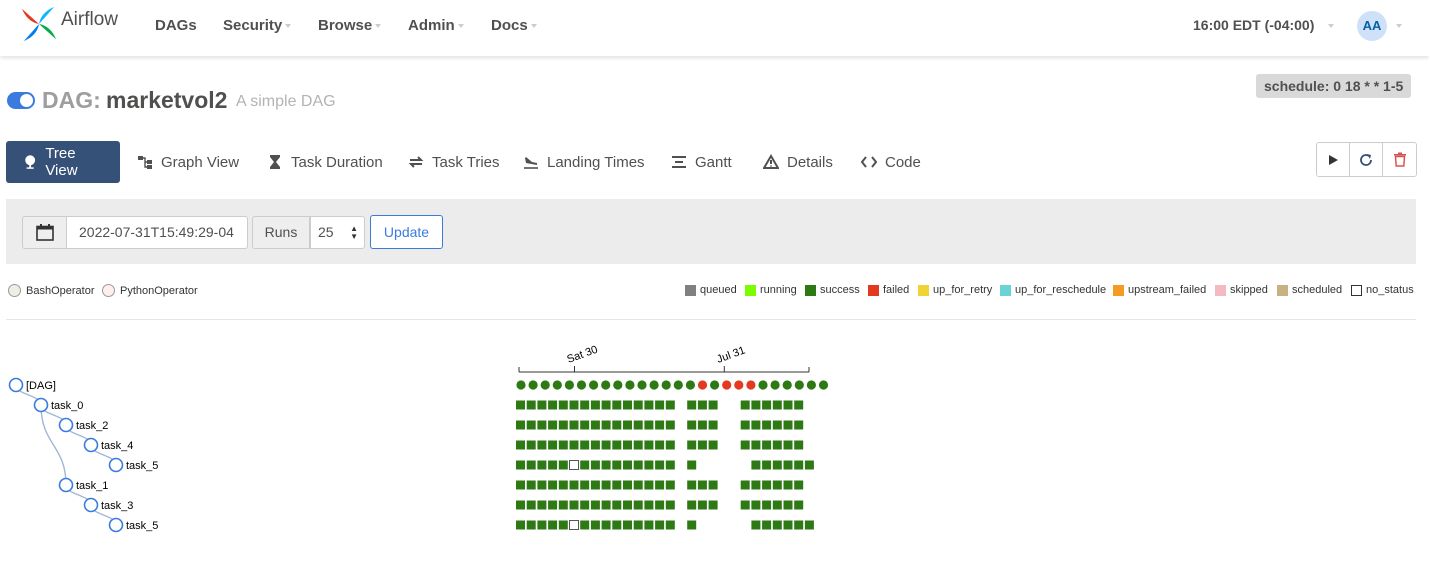 This screenshot has height=572, width=1429. I want to click on tab-task-duration: Task Duration, so click(325, 162).